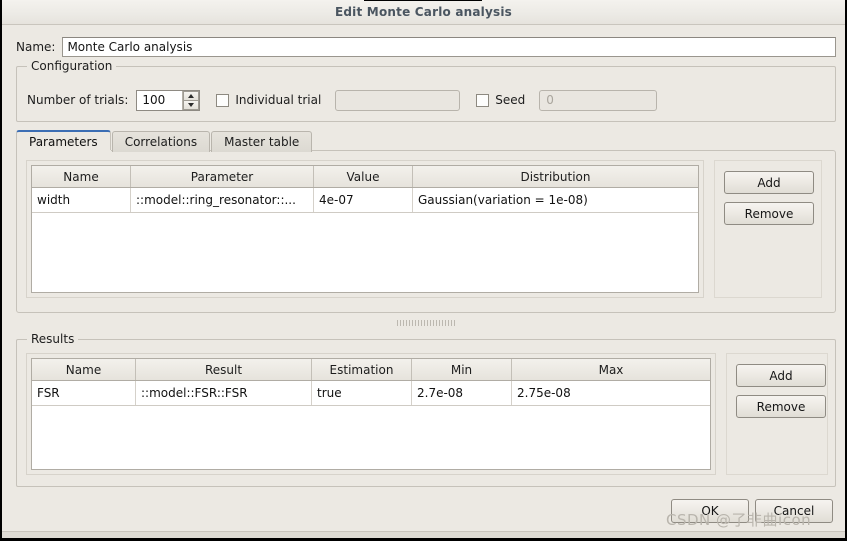  I want to click on individual-trial-checkbox, so click(223, 100).